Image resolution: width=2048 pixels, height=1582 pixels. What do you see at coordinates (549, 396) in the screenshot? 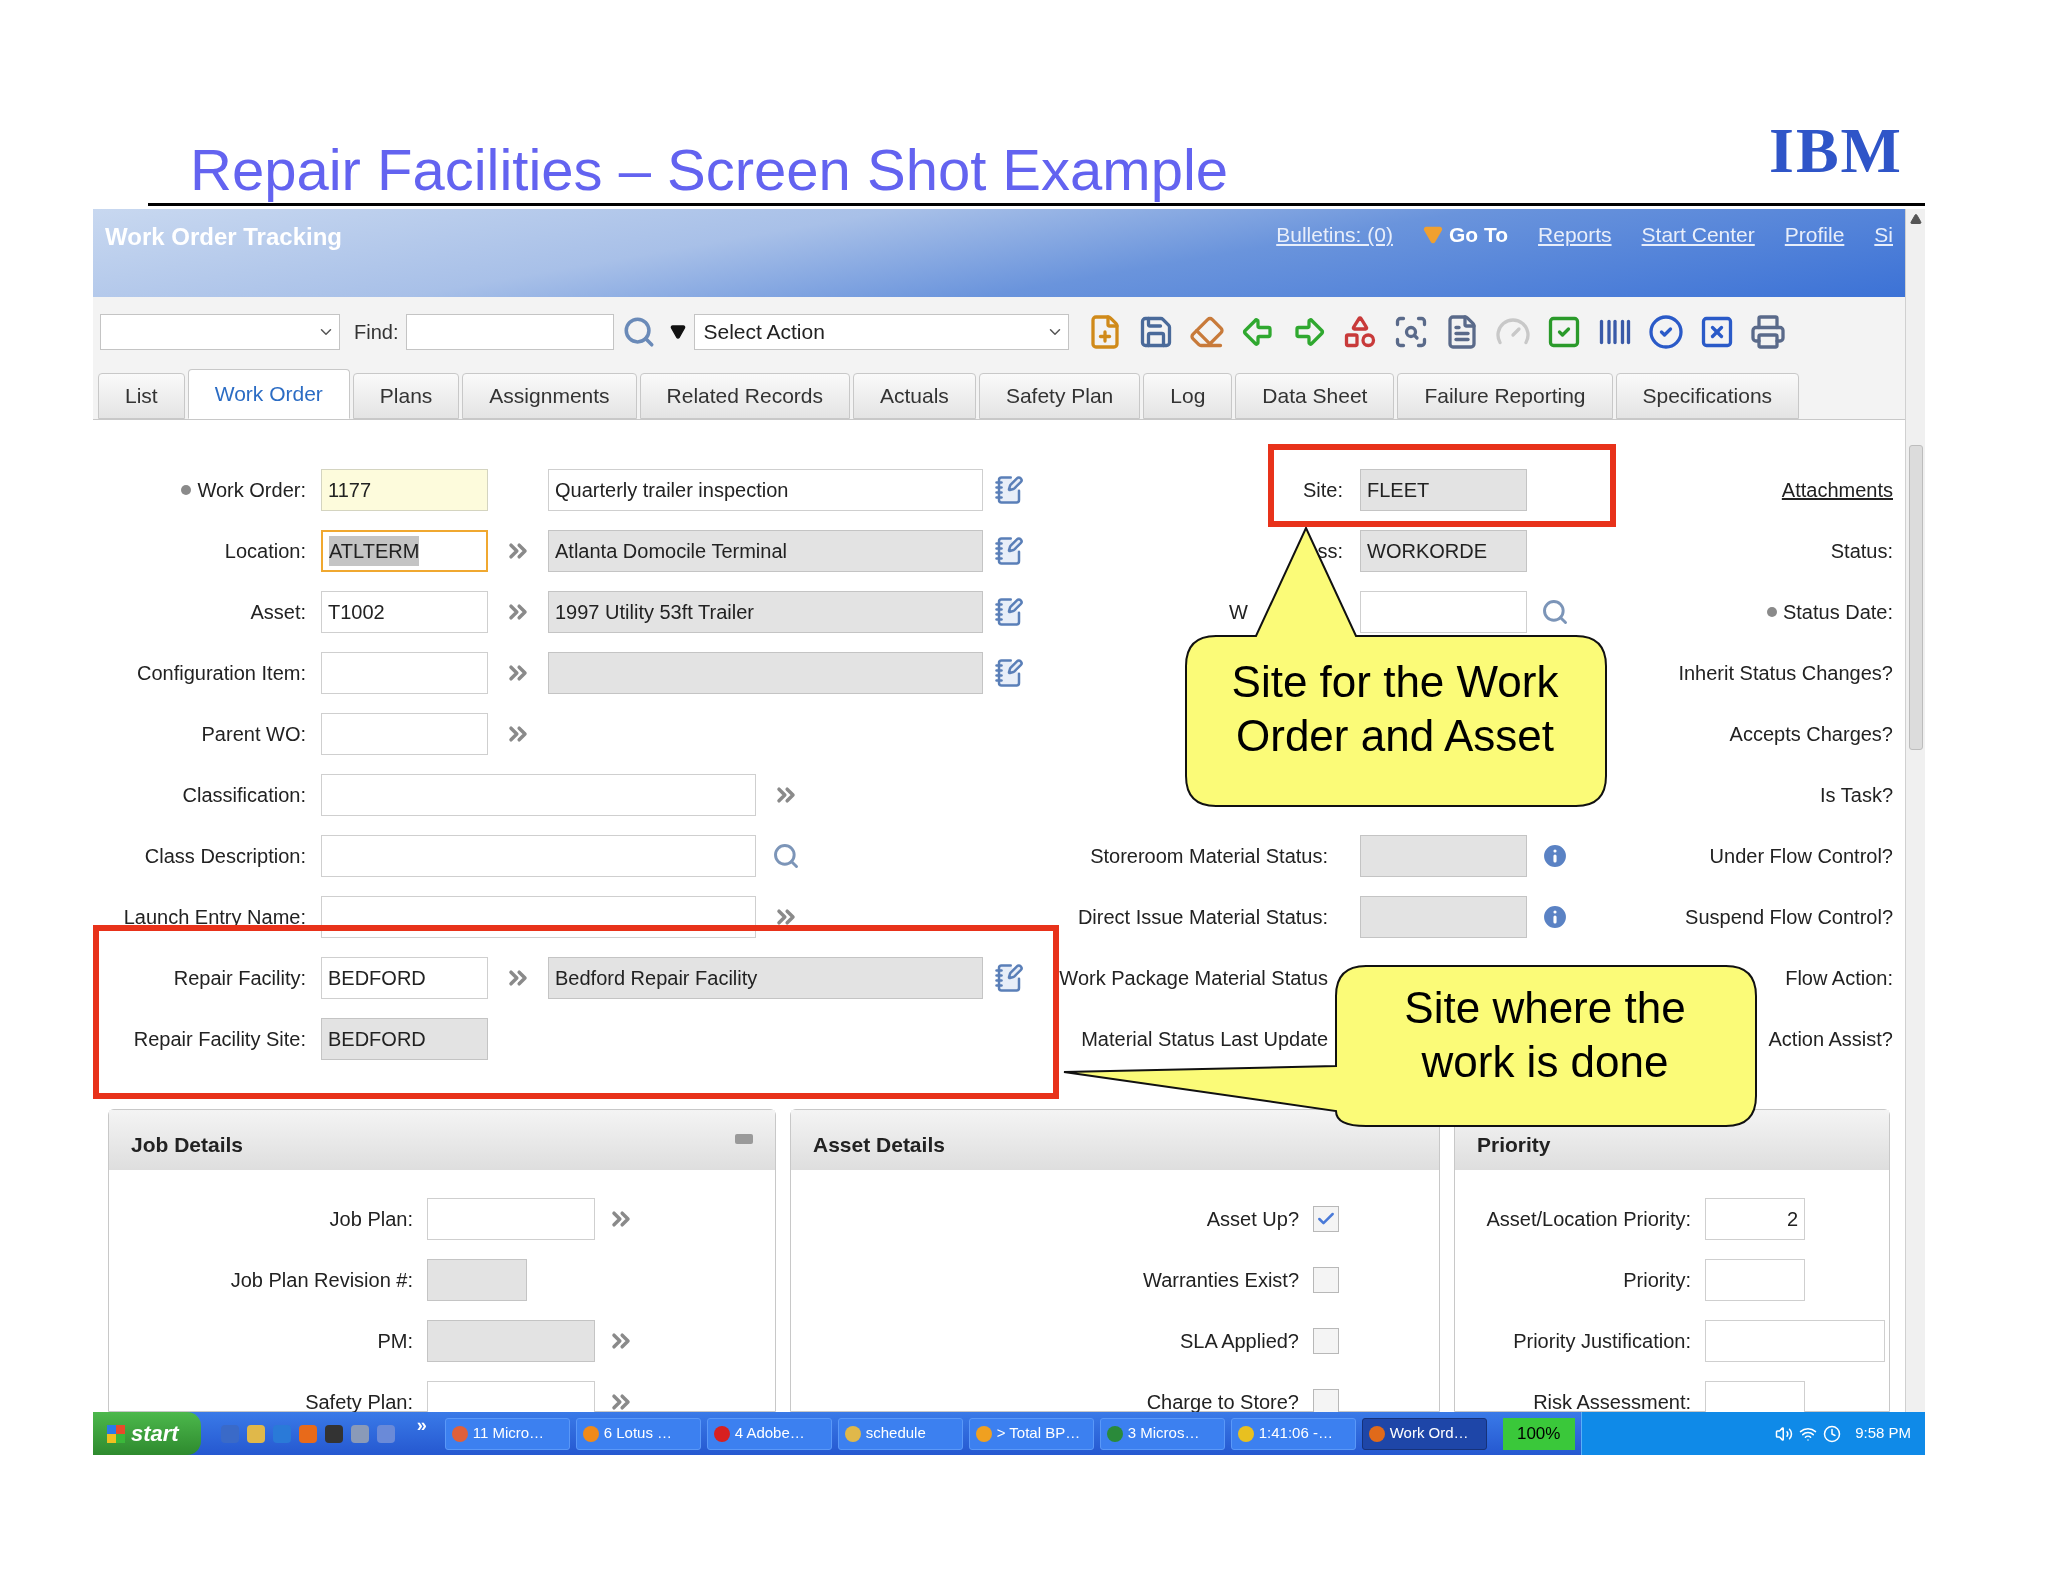
I see `tab: Assignments` at bounding box center [549, 396].